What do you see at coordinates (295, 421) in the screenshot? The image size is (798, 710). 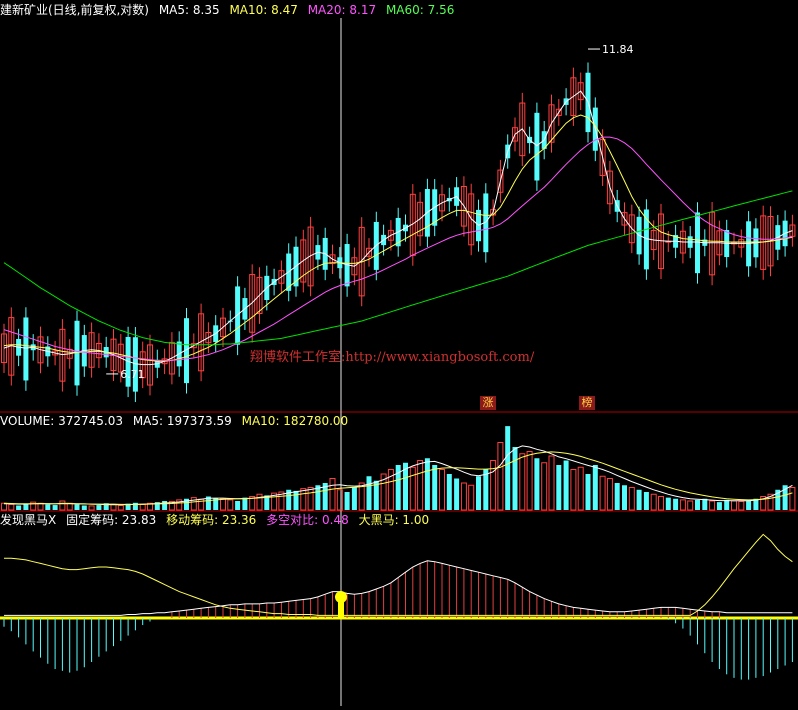 I see `vol-ma10-label: MA10: 182780.00` at bounding box center [295, 421].